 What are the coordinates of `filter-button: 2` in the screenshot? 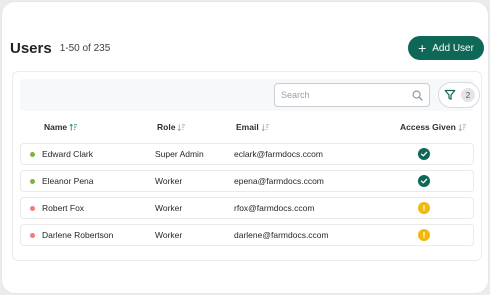 It's located at (459, 95).